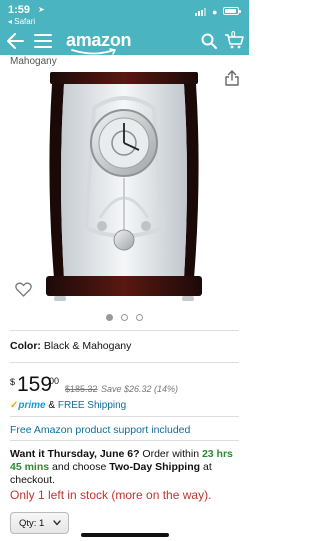  I want to click on delivery-shipping-option: Two-Day Shipping, so click(155, 467).